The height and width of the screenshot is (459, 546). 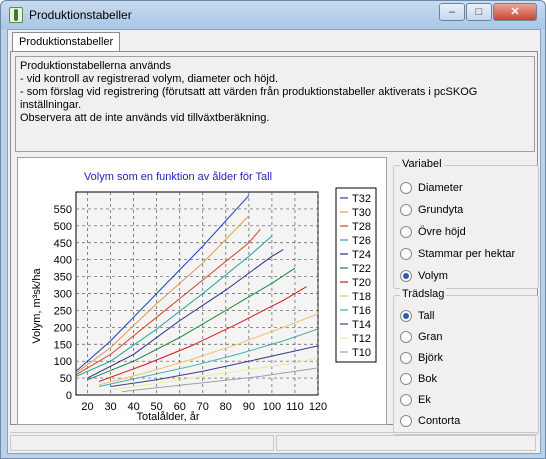 I want to click on y-tick-label: 150, so click(x=63, y=345).